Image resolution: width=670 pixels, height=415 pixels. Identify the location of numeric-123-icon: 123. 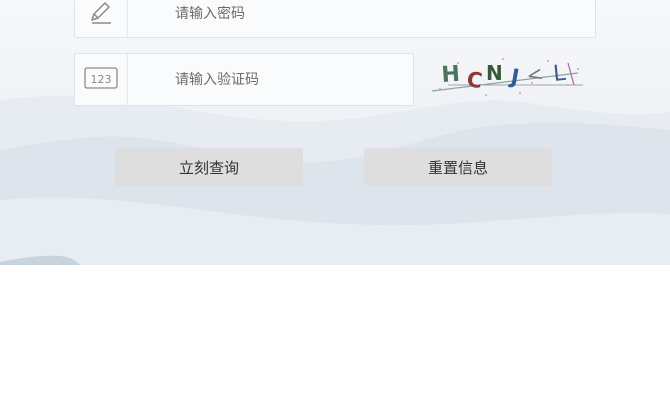
(101, 80).